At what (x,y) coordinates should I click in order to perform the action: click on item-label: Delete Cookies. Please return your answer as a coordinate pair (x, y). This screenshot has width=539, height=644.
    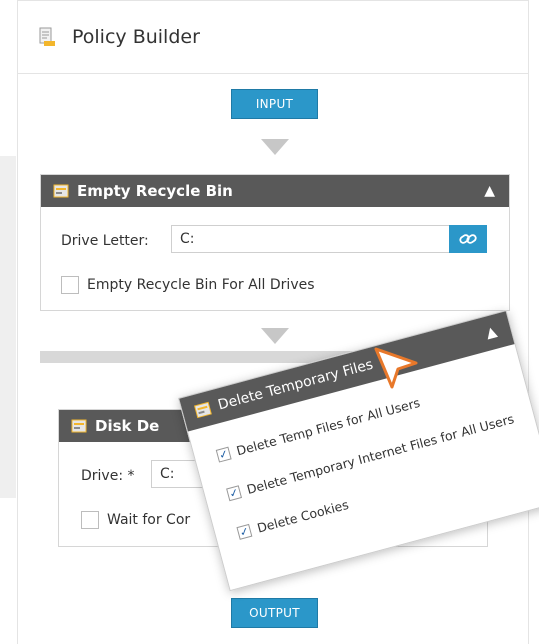
    Looking at the image, I should click on (303, 516).